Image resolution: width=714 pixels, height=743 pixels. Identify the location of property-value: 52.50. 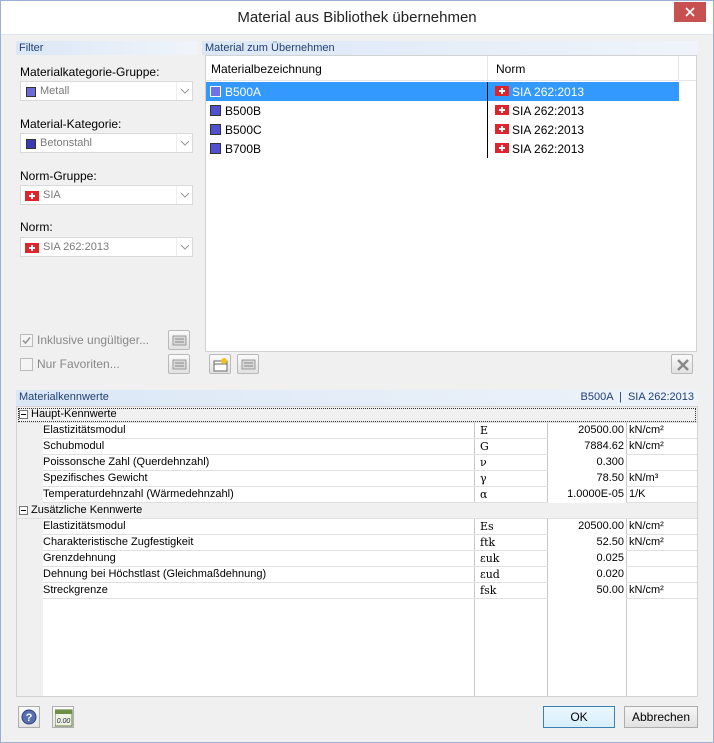
(610, 542).